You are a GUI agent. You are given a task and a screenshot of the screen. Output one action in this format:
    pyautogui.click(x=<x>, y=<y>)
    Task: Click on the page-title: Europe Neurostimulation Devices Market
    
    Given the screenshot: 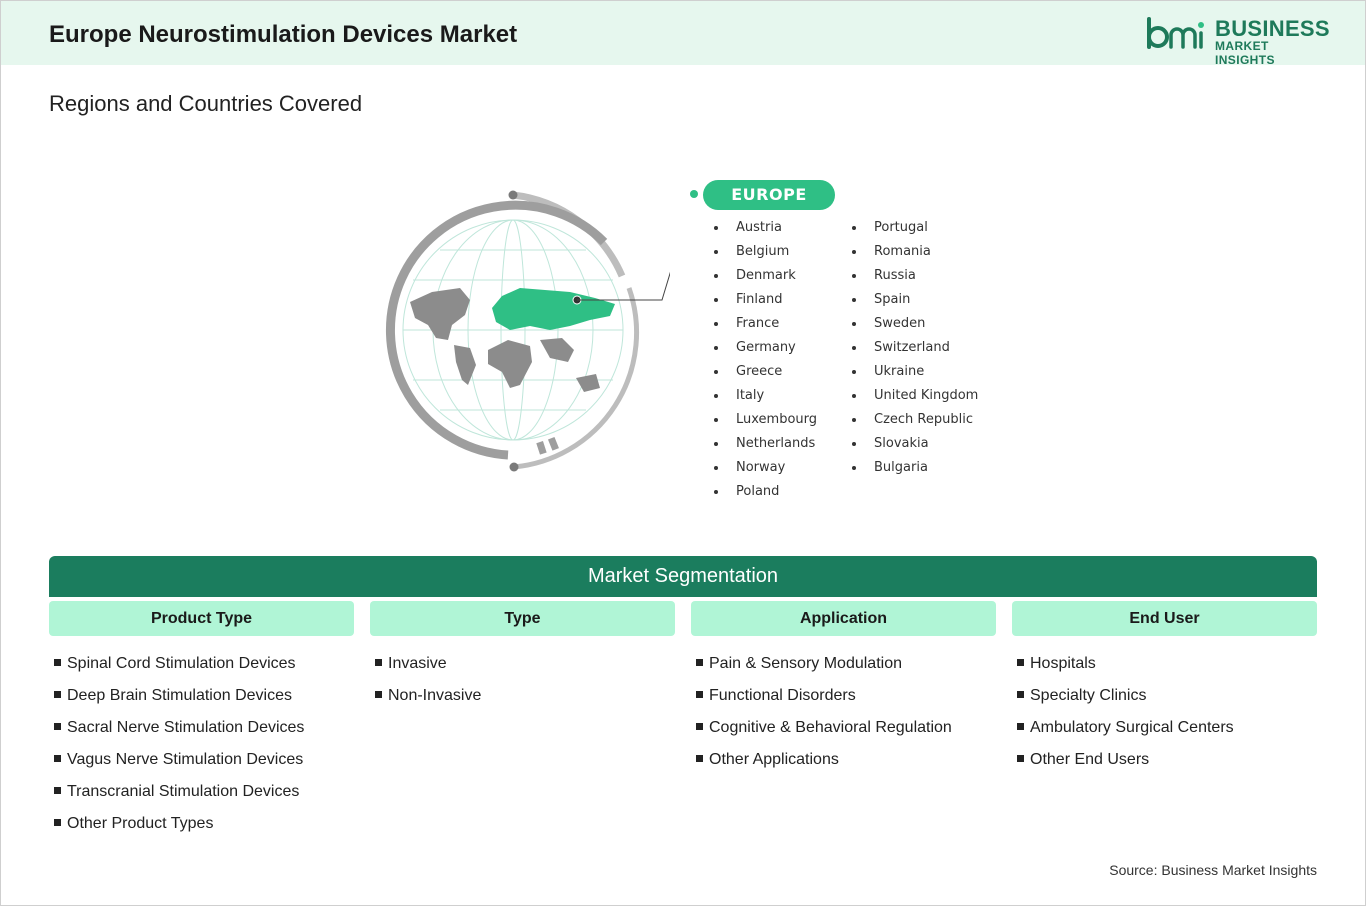 What is the action you would take?
    pyautogui.click(x=283, y=34)
    